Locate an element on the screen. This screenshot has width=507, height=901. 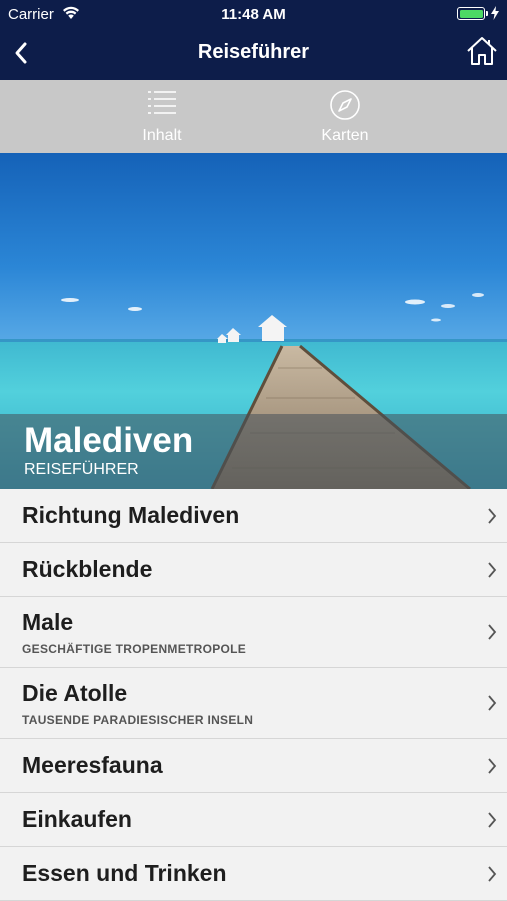
list-item-title: Richtung Malediven is located at coordinates (131, 515).